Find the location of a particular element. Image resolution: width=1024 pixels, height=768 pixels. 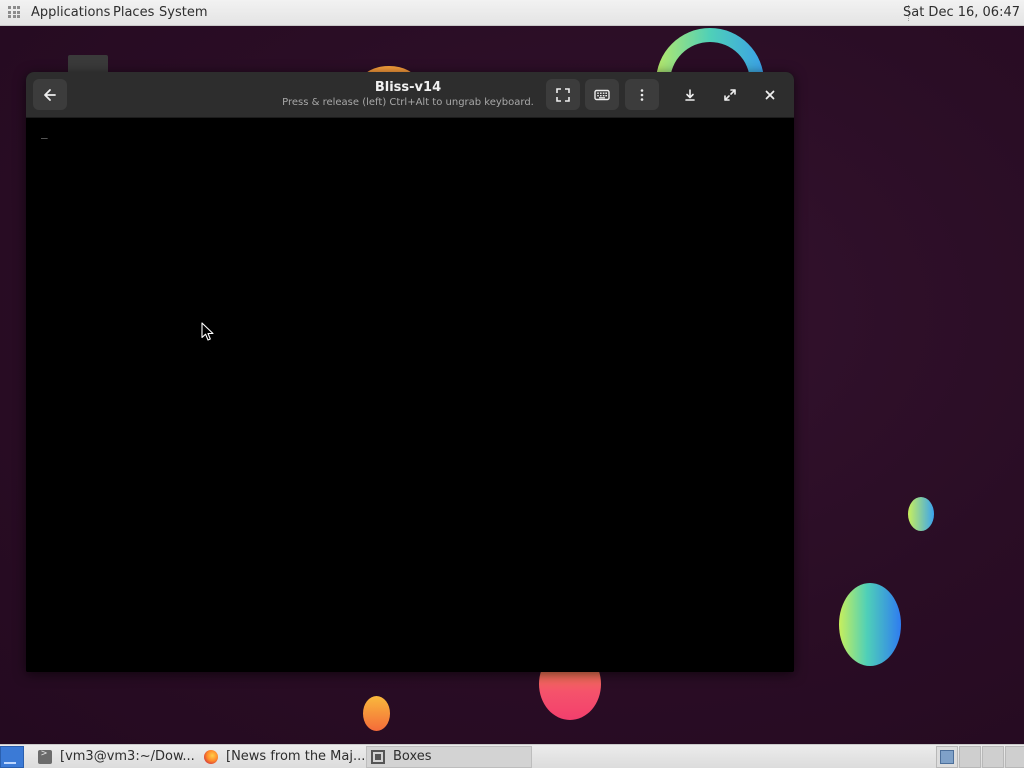

send-keys-button is located at coordinates (602, 94).